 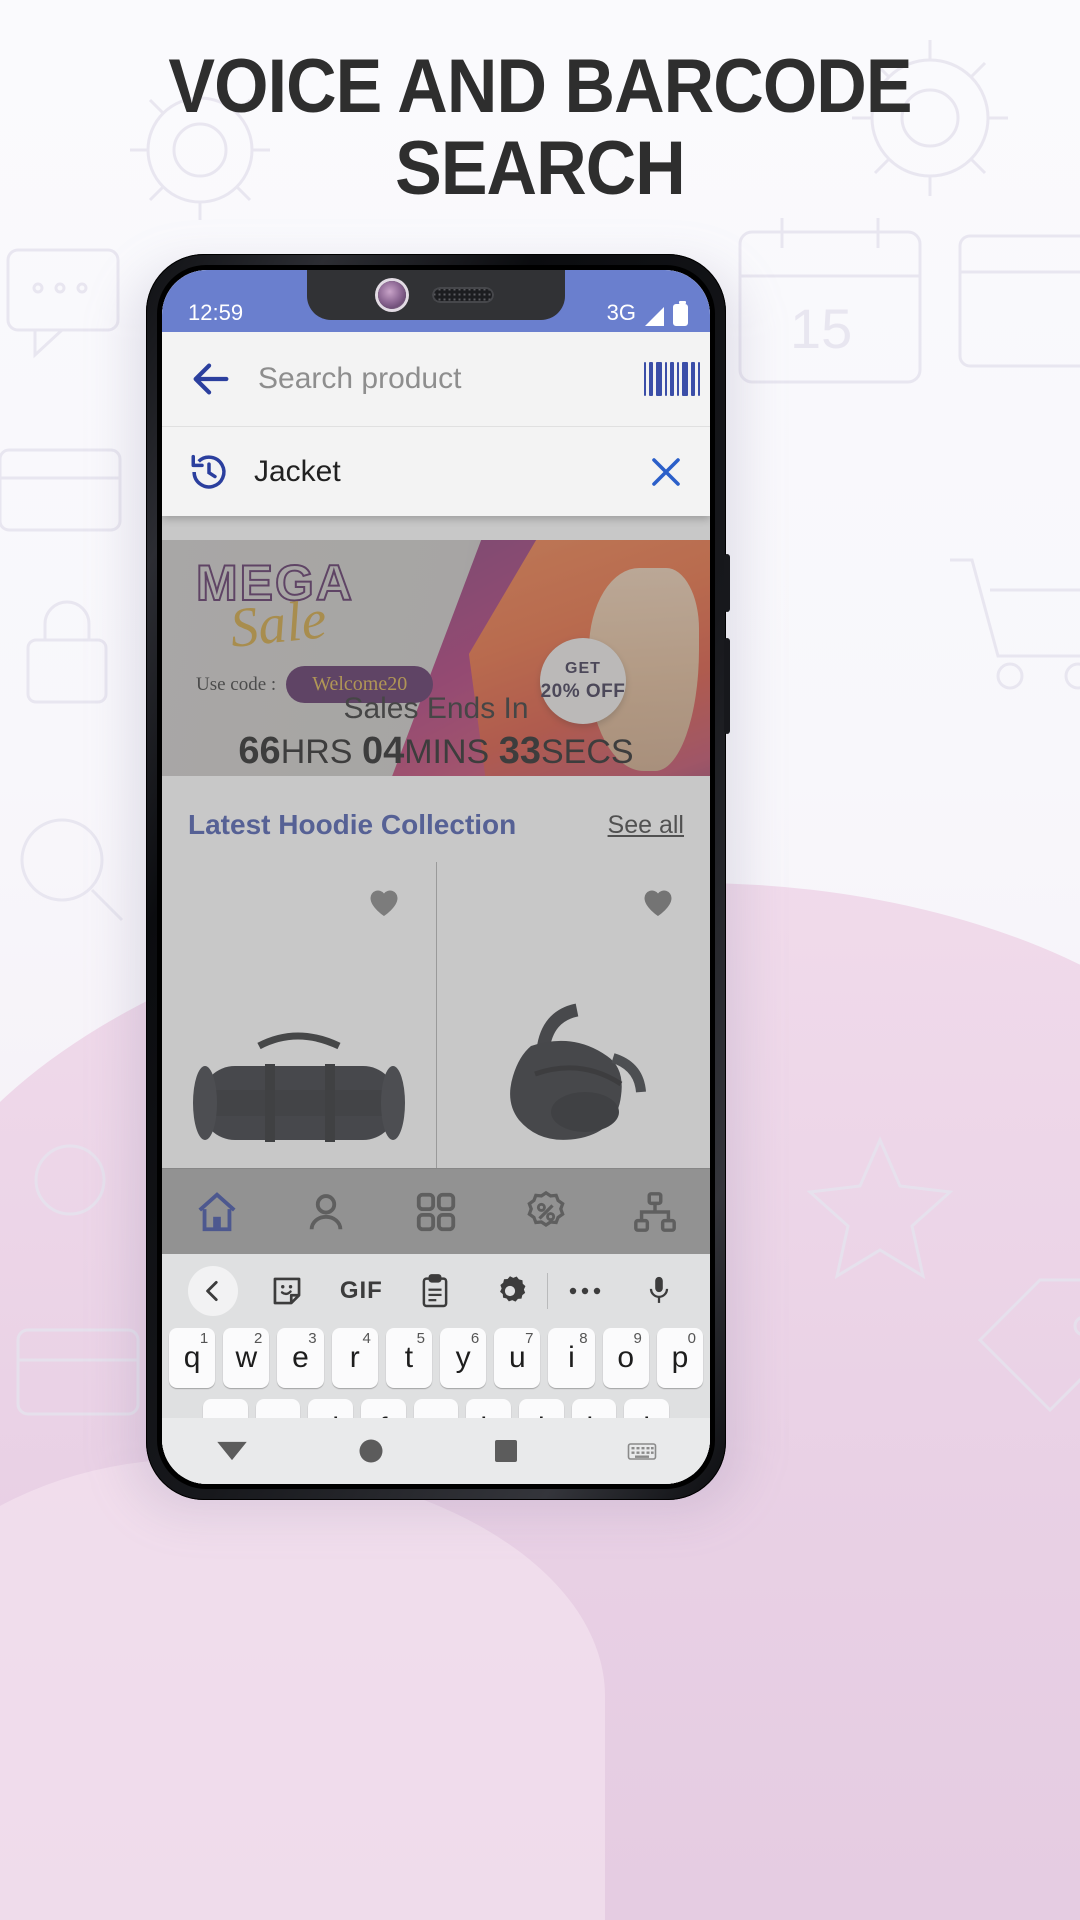 I want to click on key-num: 0, so click(x=692, y=1338).